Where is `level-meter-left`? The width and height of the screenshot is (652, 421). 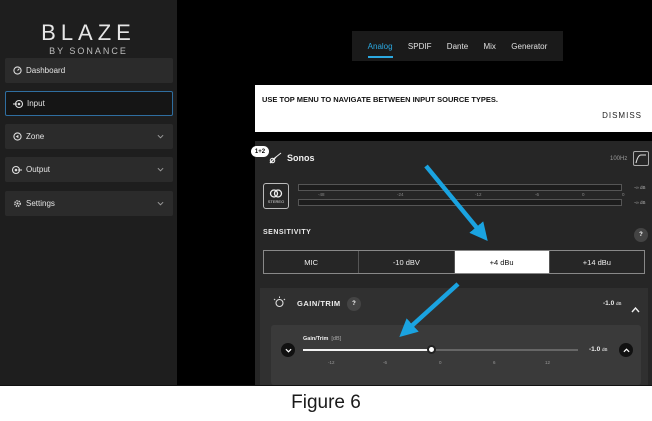
level-meter-left is located at coordinates (460, 187).